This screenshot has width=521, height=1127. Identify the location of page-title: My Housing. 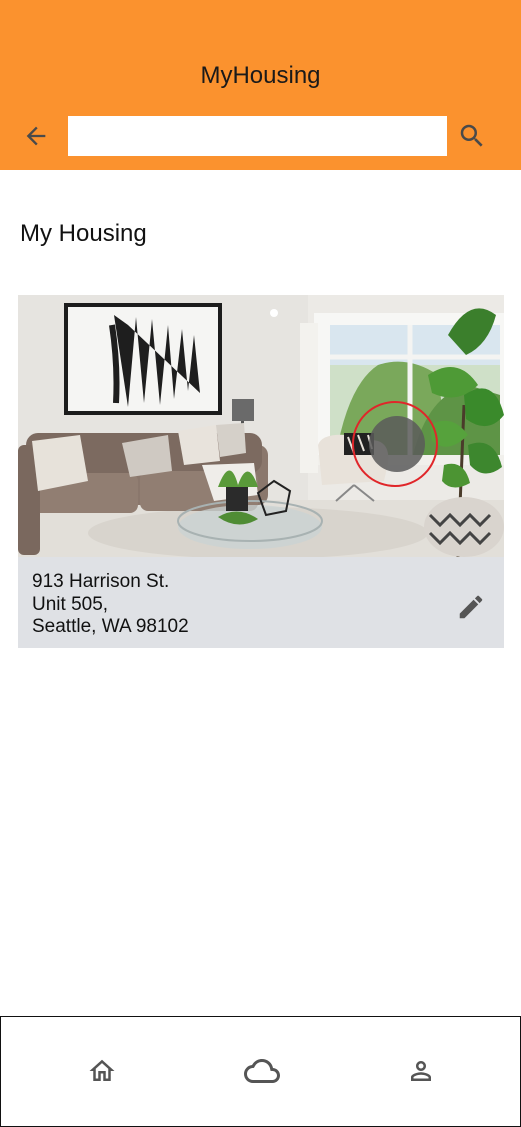
(83, 233).